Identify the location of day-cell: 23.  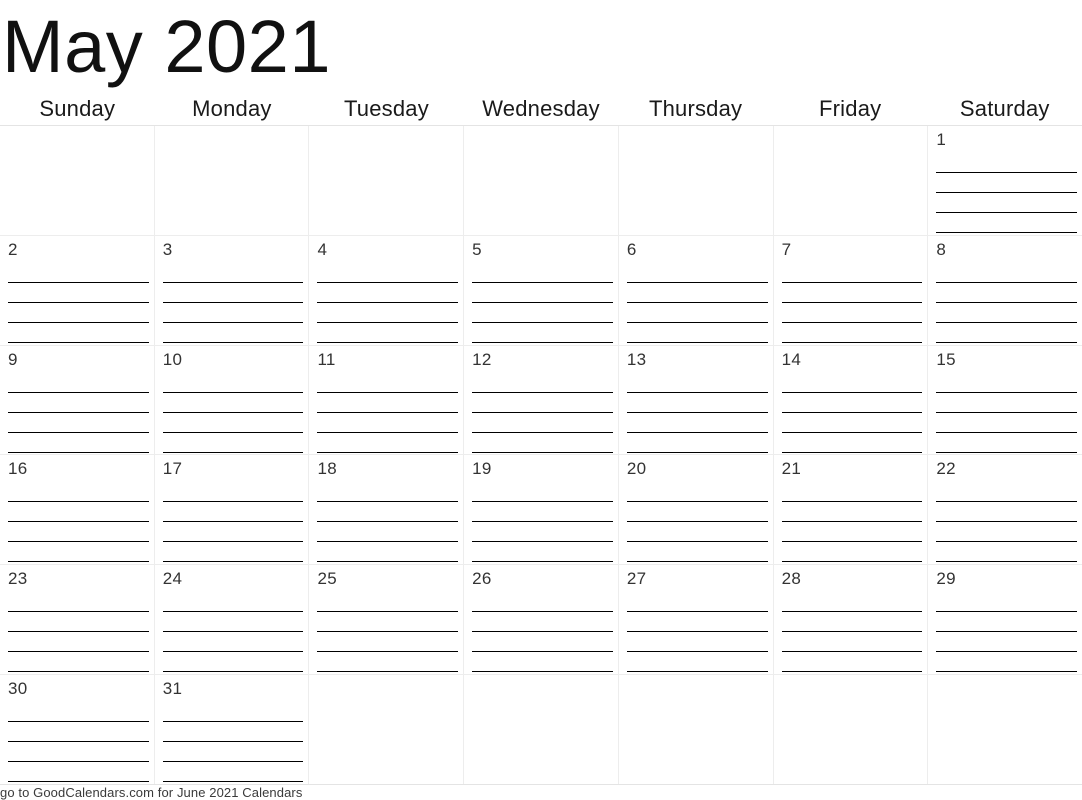
(77, 620).